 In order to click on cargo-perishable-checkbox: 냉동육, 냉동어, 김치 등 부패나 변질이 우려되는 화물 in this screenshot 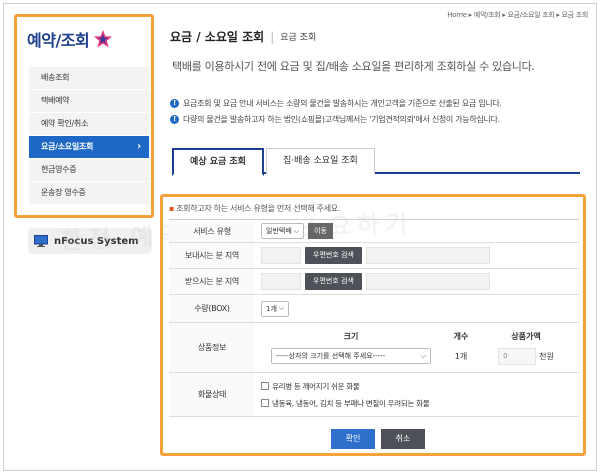, I will do `click(345, 403)`.